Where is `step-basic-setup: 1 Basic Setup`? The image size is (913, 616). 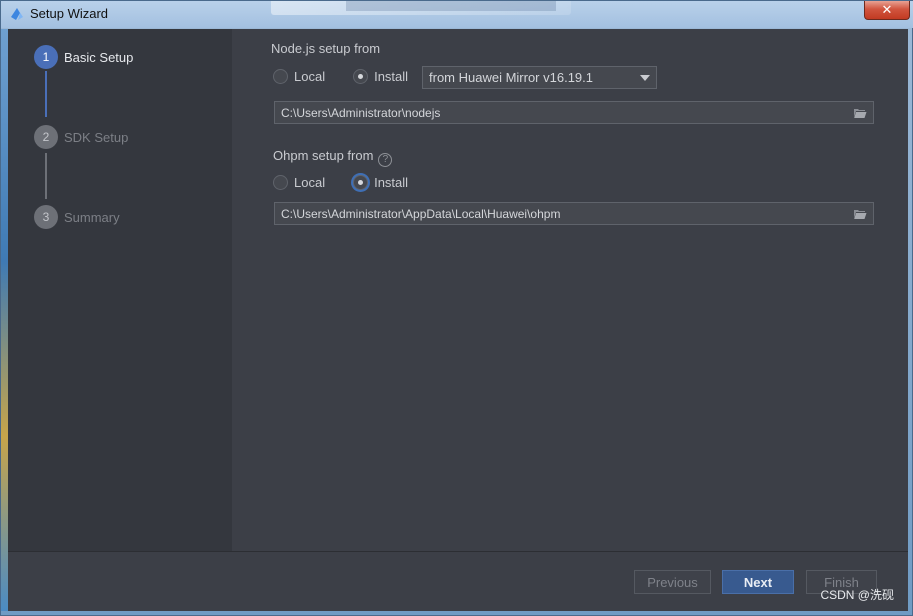
step-basic-setup: 1 Basic Setup is located at coordinates (83, 57).